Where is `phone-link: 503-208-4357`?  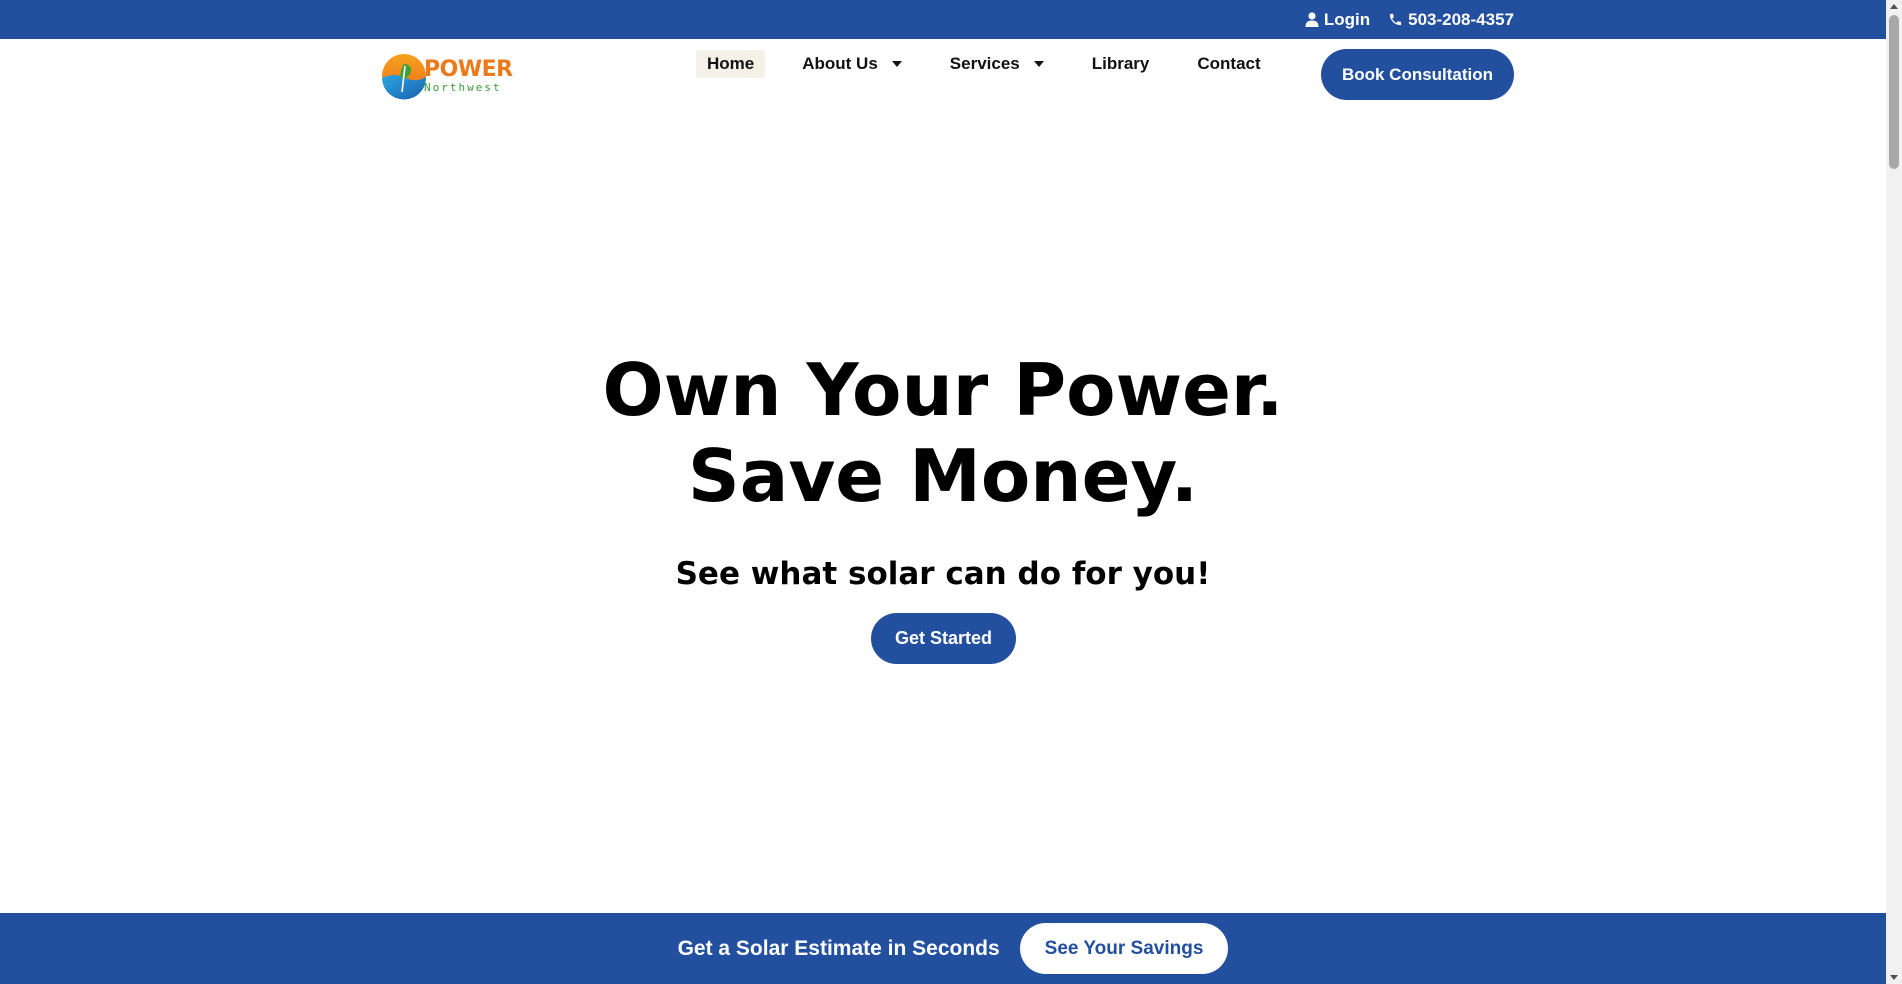
phone-link: 503-208-4357 is located at coordinates (1451, 20).